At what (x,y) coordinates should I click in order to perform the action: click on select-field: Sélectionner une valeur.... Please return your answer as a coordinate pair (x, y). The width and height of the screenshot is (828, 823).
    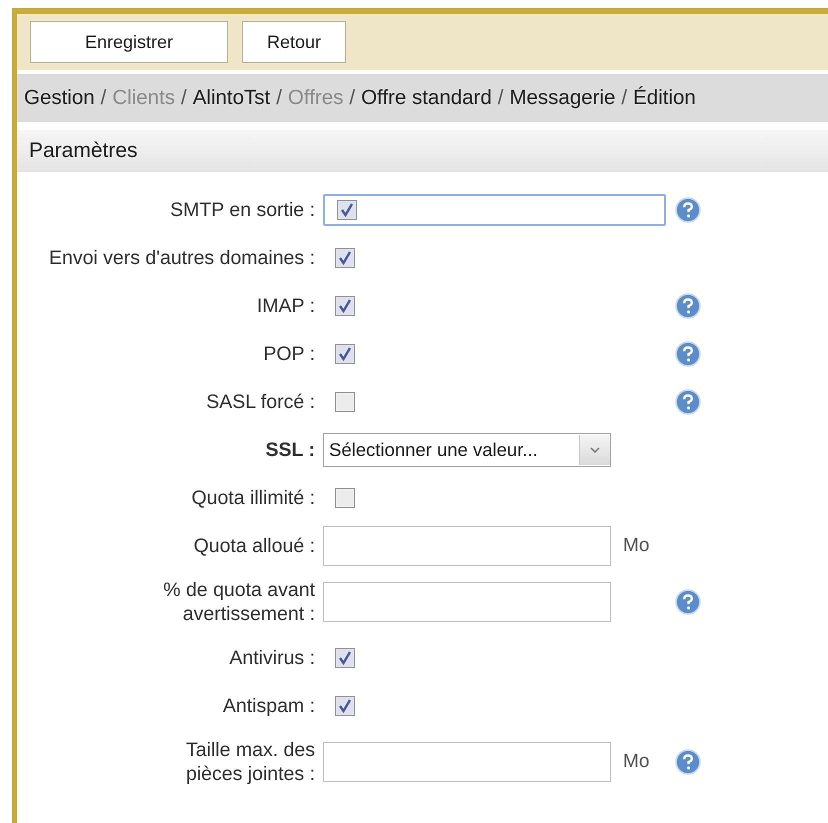
    Looking at the image, I should click on (467, 450).